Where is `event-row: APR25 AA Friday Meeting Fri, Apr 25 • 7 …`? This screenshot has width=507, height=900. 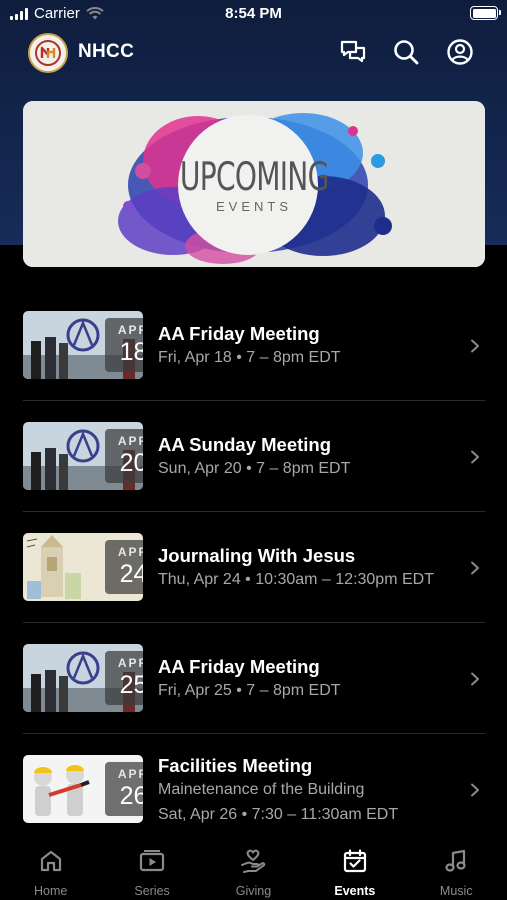 event-row: APR25 AA Friday Meeting Fri, Apr 25 • 7 … is located at coordinates (253, 678).